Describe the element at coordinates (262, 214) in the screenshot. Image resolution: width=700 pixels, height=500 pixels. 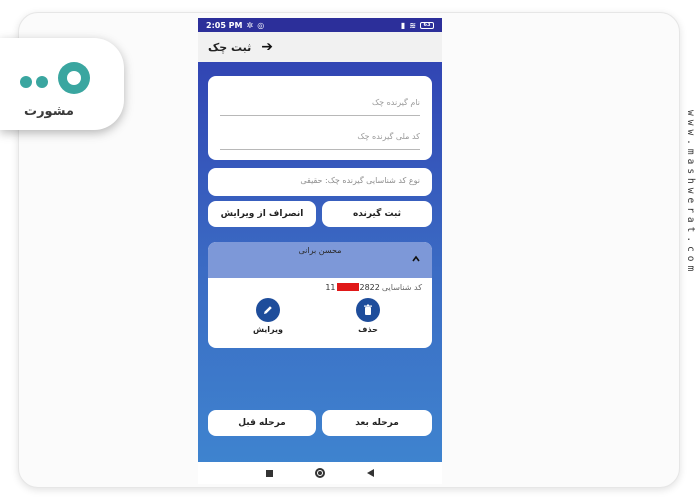
I see `cancel-edit-button: انصراف از ویرایش` at that location.